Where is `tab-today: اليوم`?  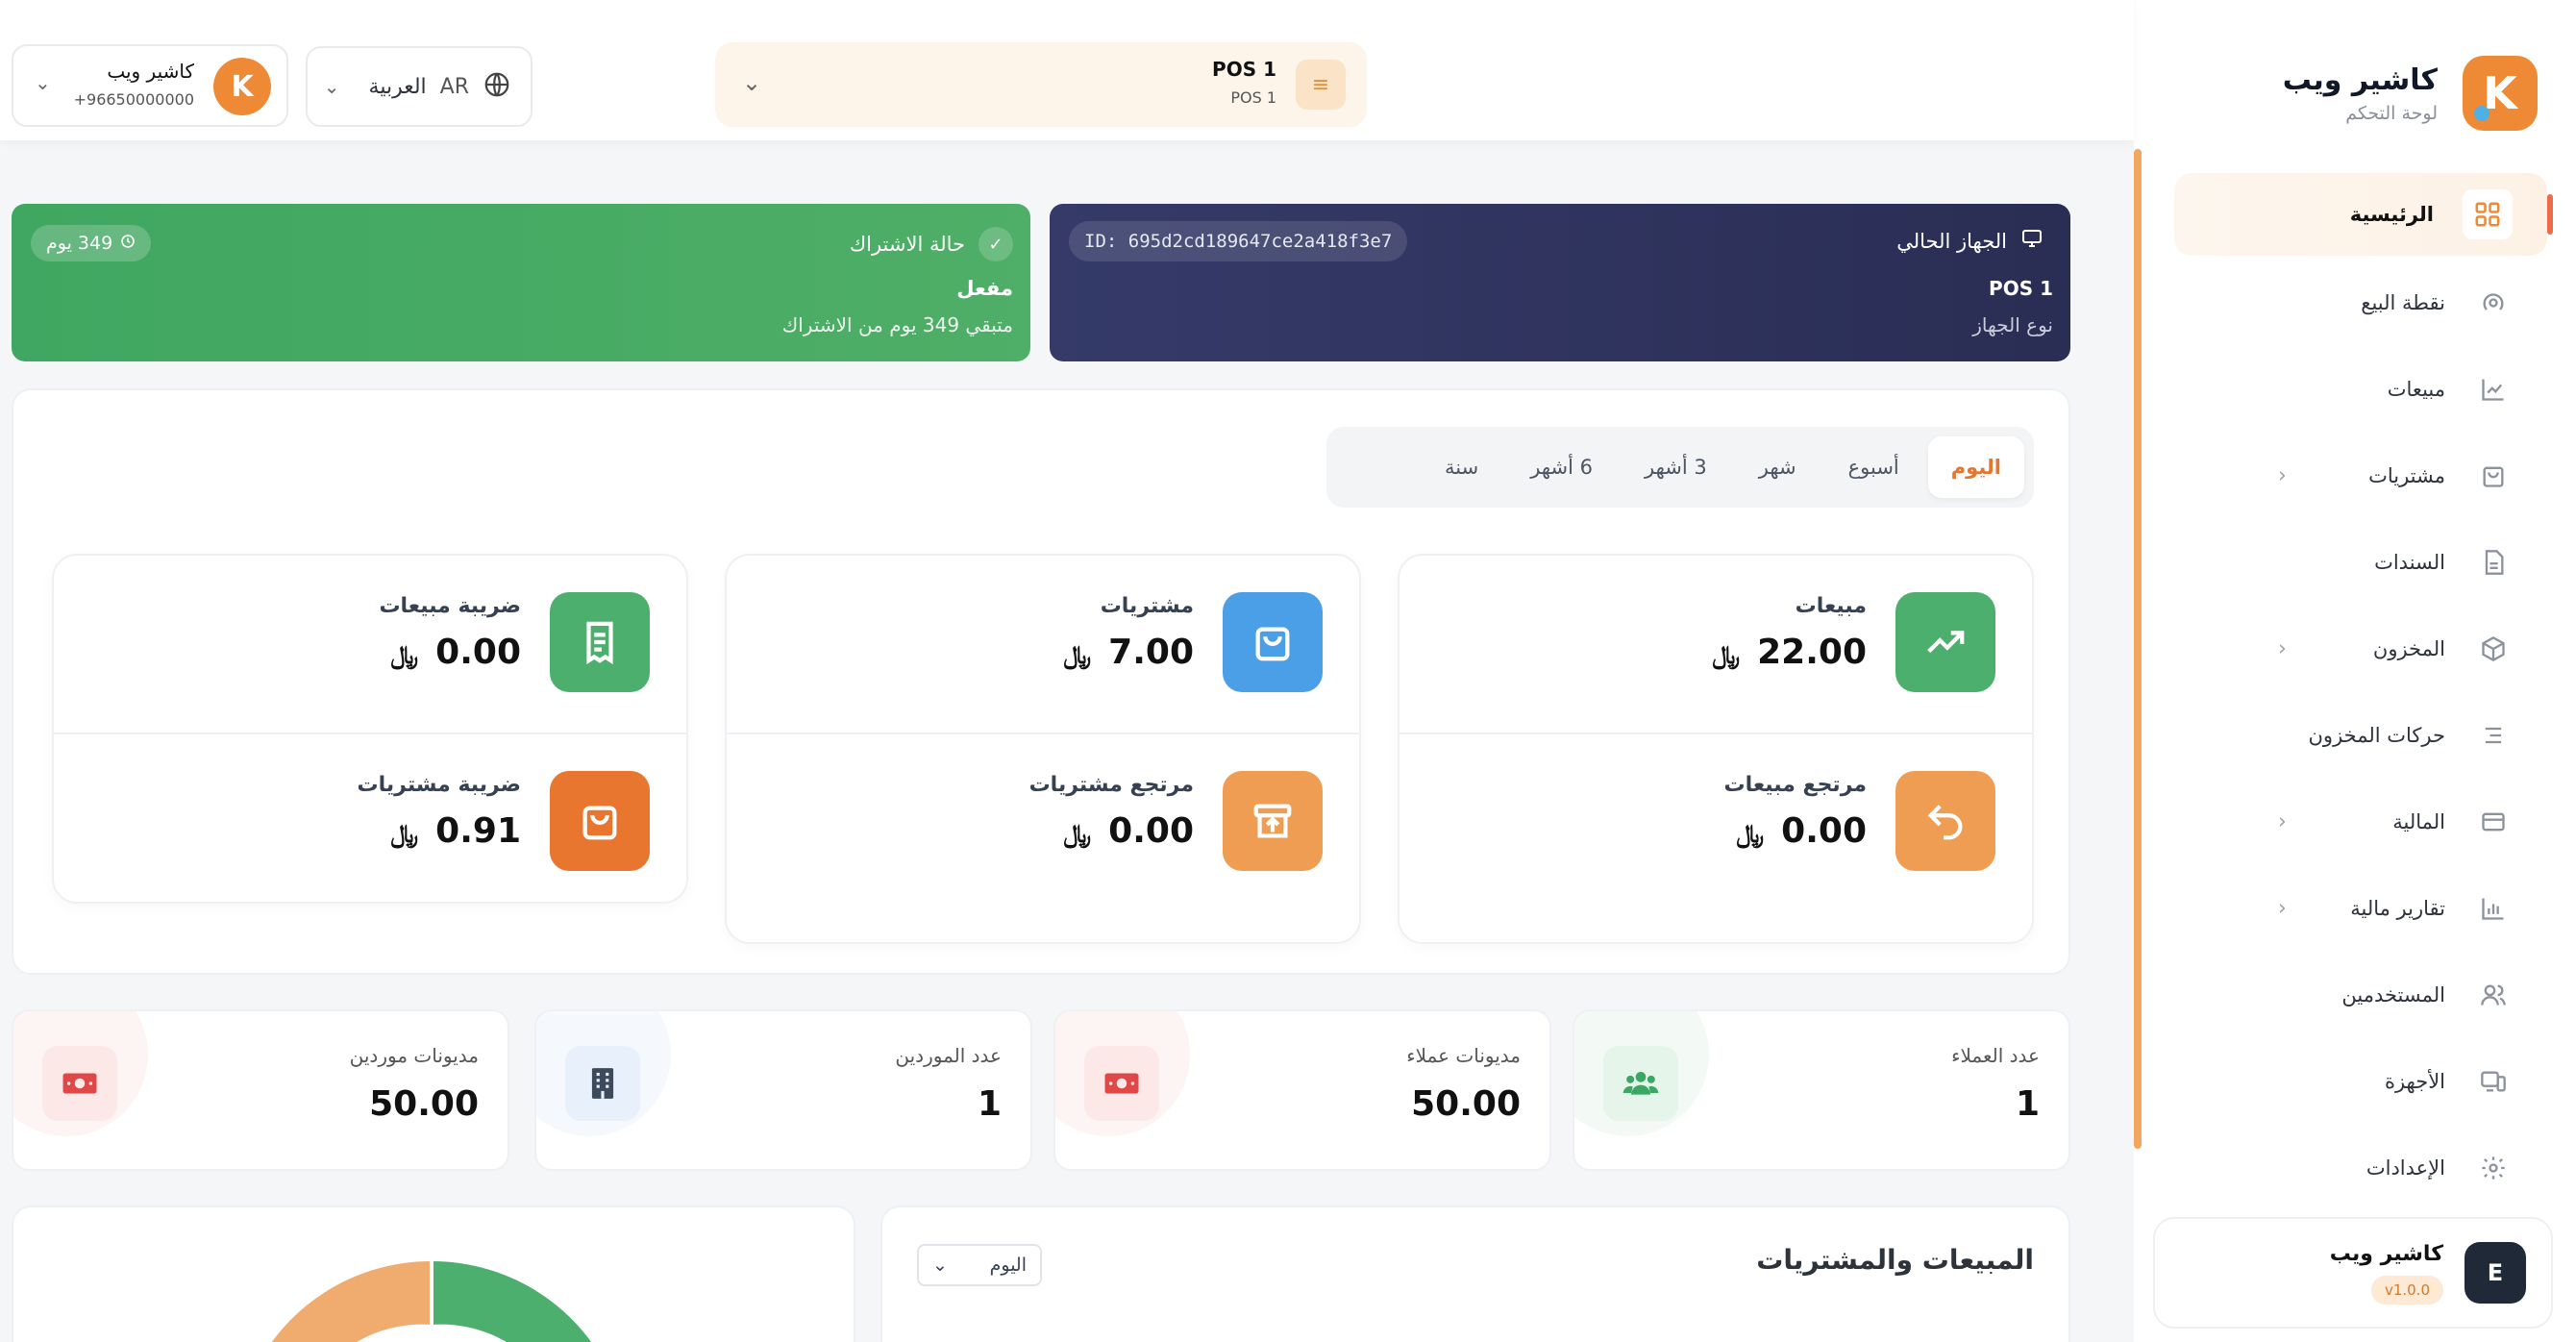
tab-today: اليوم is located at coordinates (1976, 467).